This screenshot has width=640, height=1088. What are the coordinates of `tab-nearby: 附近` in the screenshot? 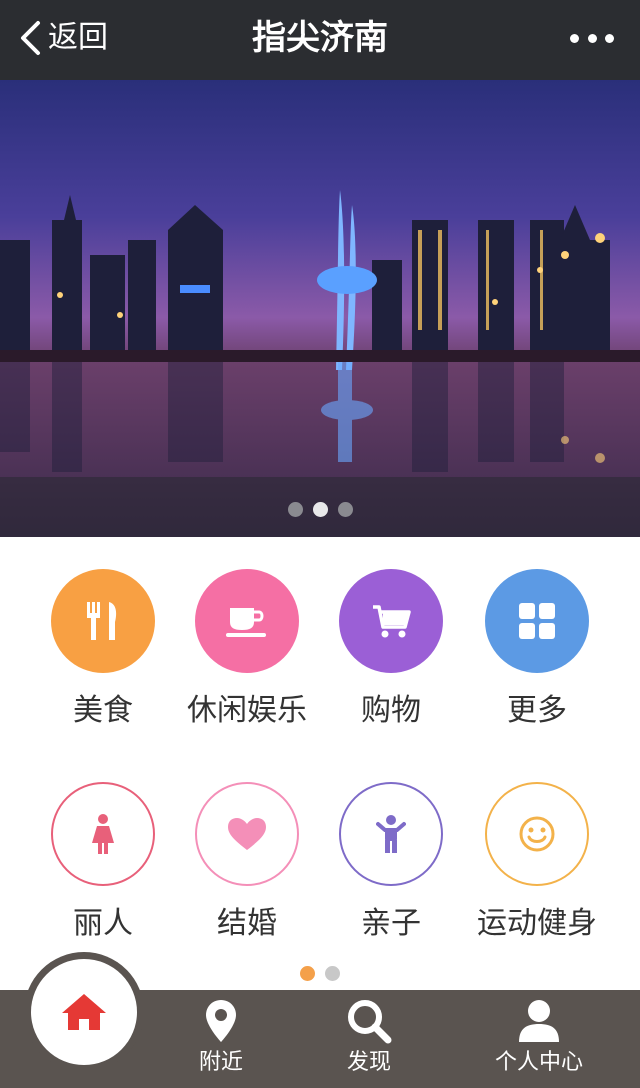 It's located at (221, 1039).